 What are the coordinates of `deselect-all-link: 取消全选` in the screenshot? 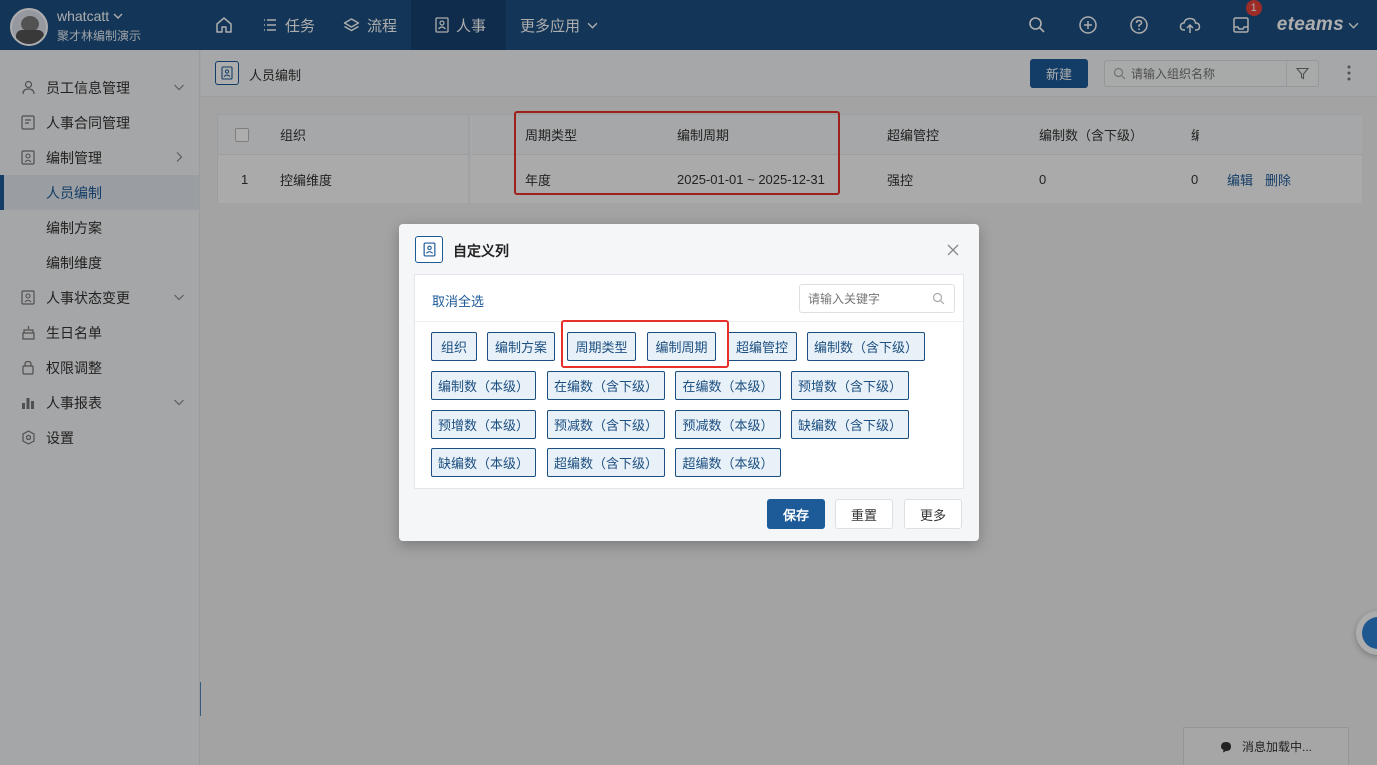 It's located at (458, 300).